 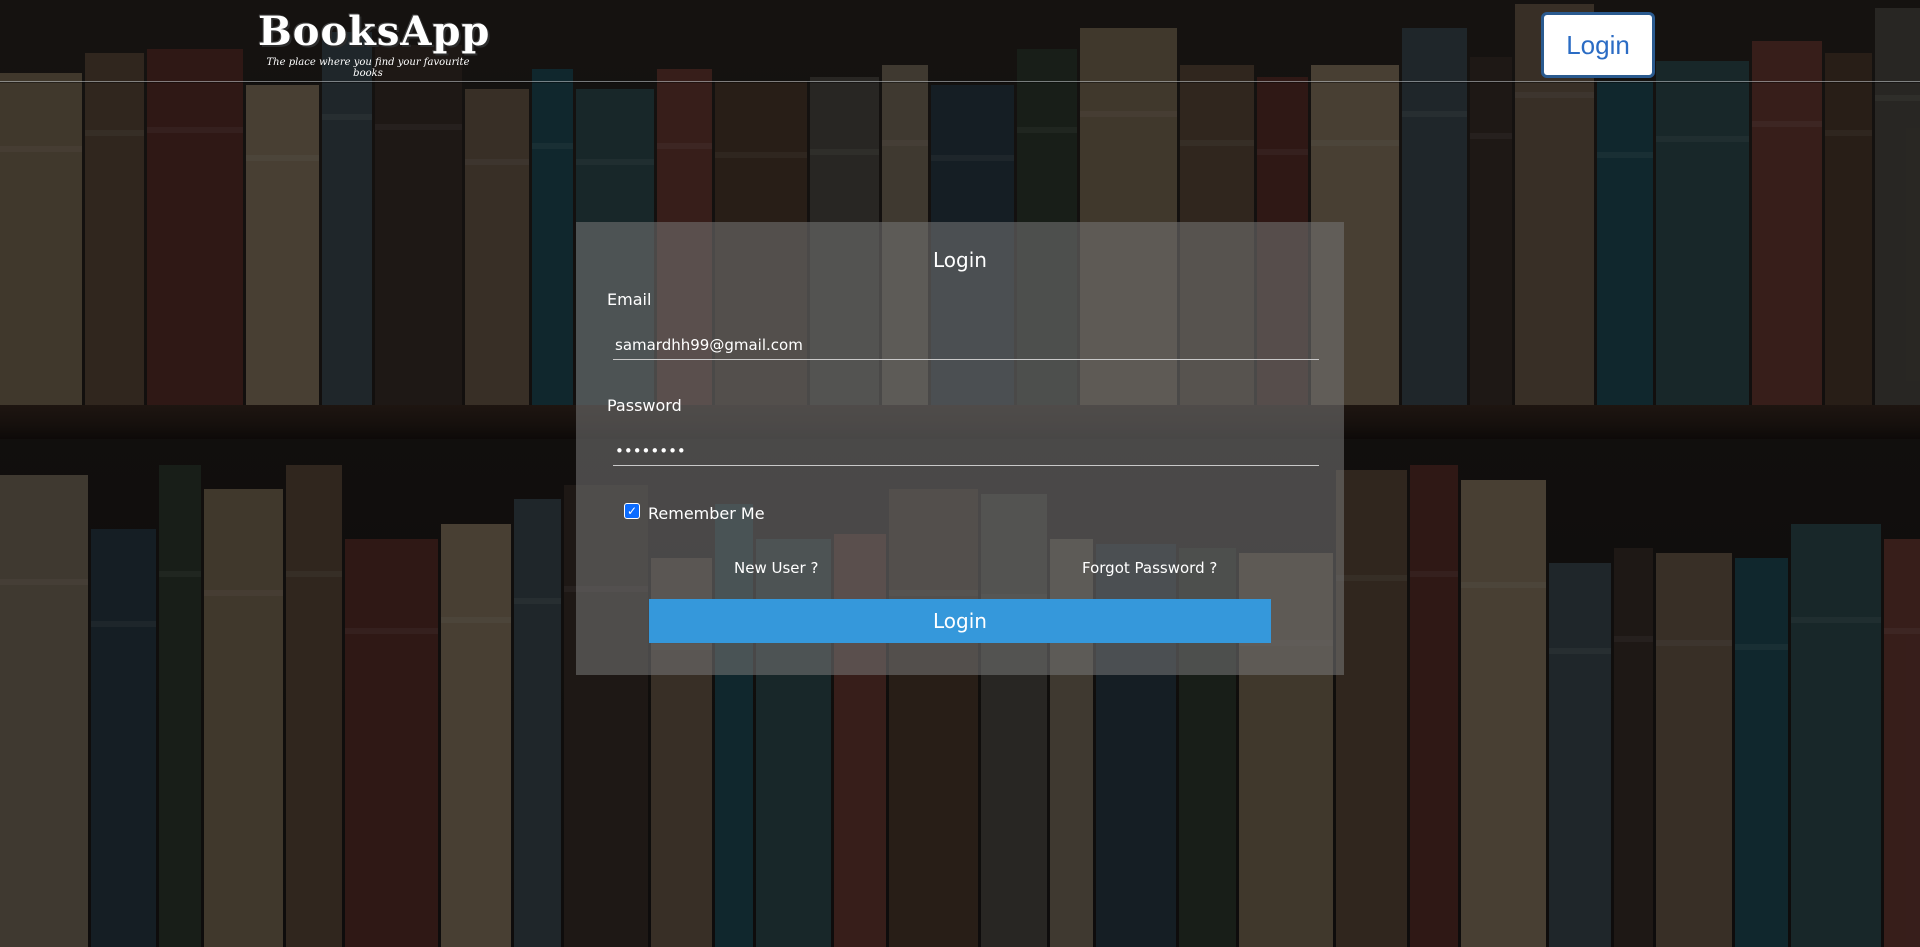 I want to click on forgot-password-link: Forgot Password ?, so click(x=1149, y=568).